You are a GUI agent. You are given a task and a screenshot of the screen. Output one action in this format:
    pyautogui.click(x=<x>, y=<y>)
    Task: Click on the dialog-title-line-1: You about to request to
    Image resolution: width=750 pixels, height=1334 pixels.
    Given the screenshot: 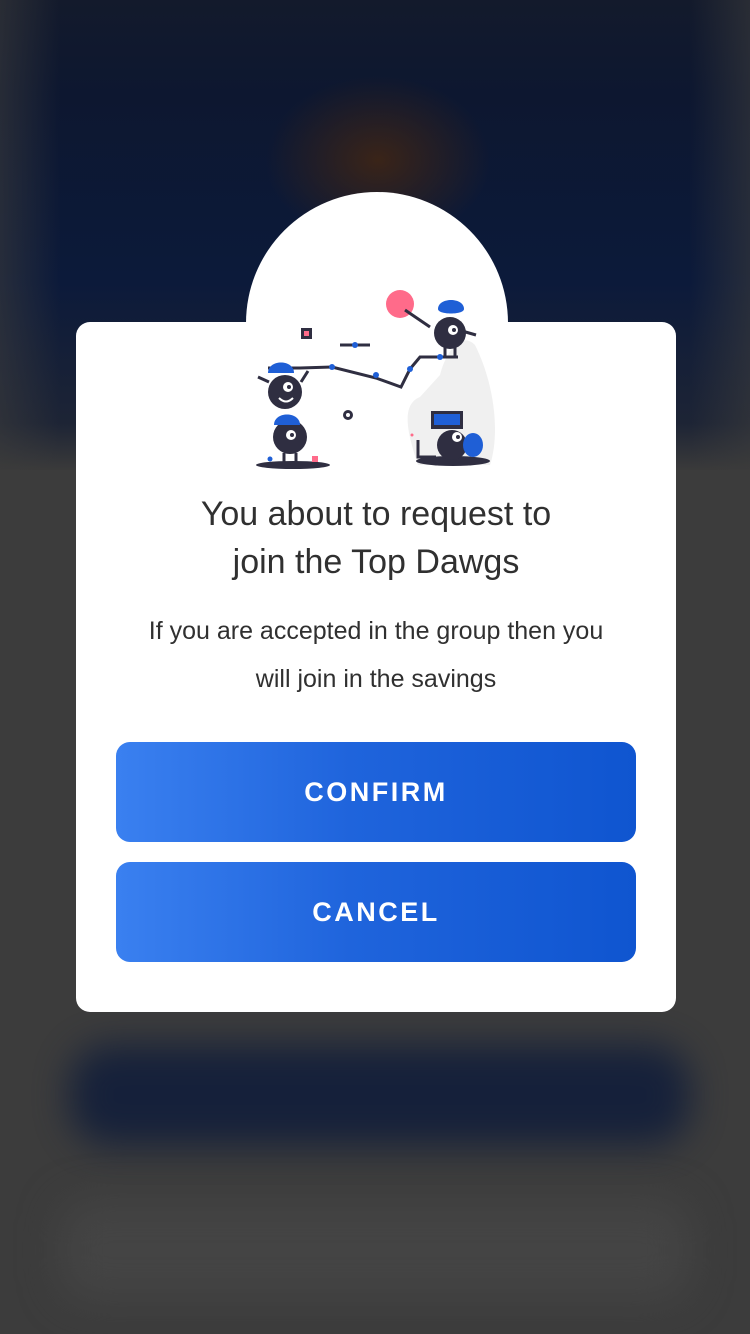 What is the action you would take?
    pyautogui.click(x=376, y=514)
    